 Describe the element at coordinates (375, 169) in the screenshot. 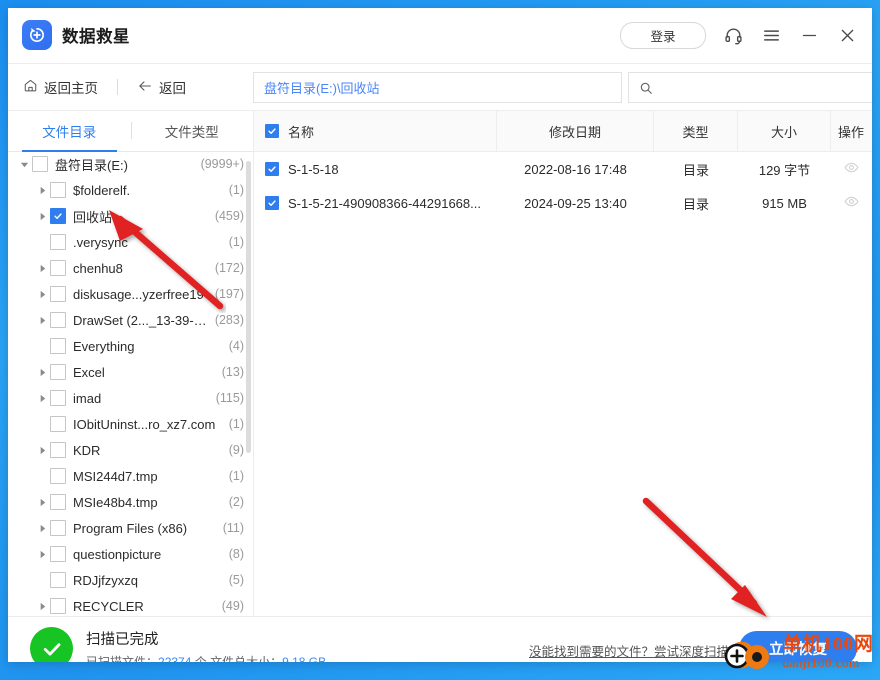

I see `cell-name: S-1-5-18` at that location.